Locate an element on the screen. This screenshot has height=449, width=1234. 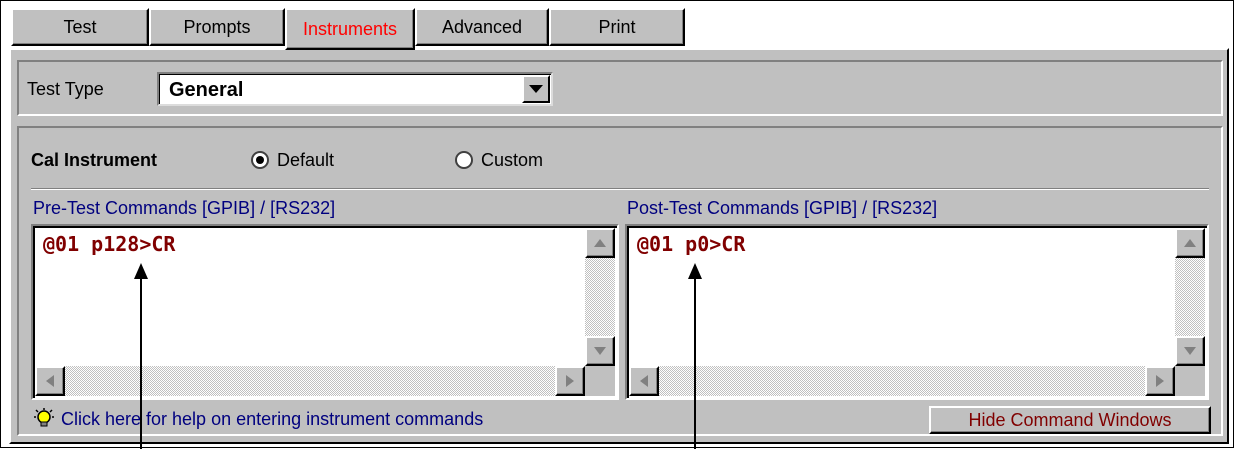
tab-advanced-label: Advanced is located at coordinates (482, 26).